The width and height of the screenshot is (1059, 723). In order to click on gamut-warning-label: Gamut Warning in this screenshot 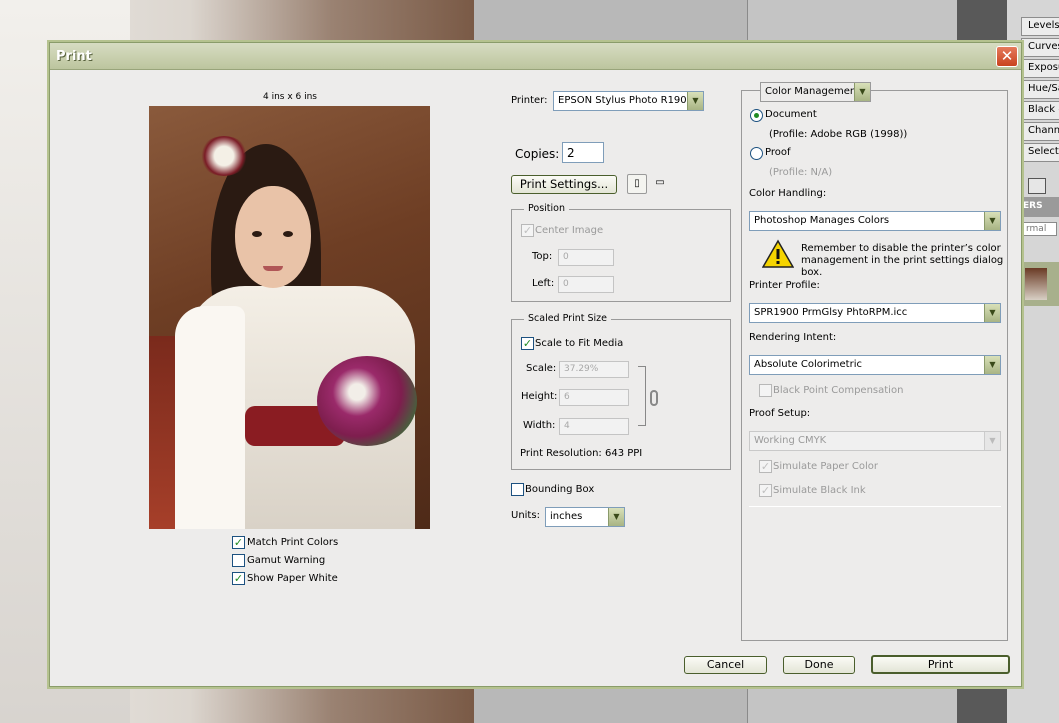, I will do `click(286, 560)`.